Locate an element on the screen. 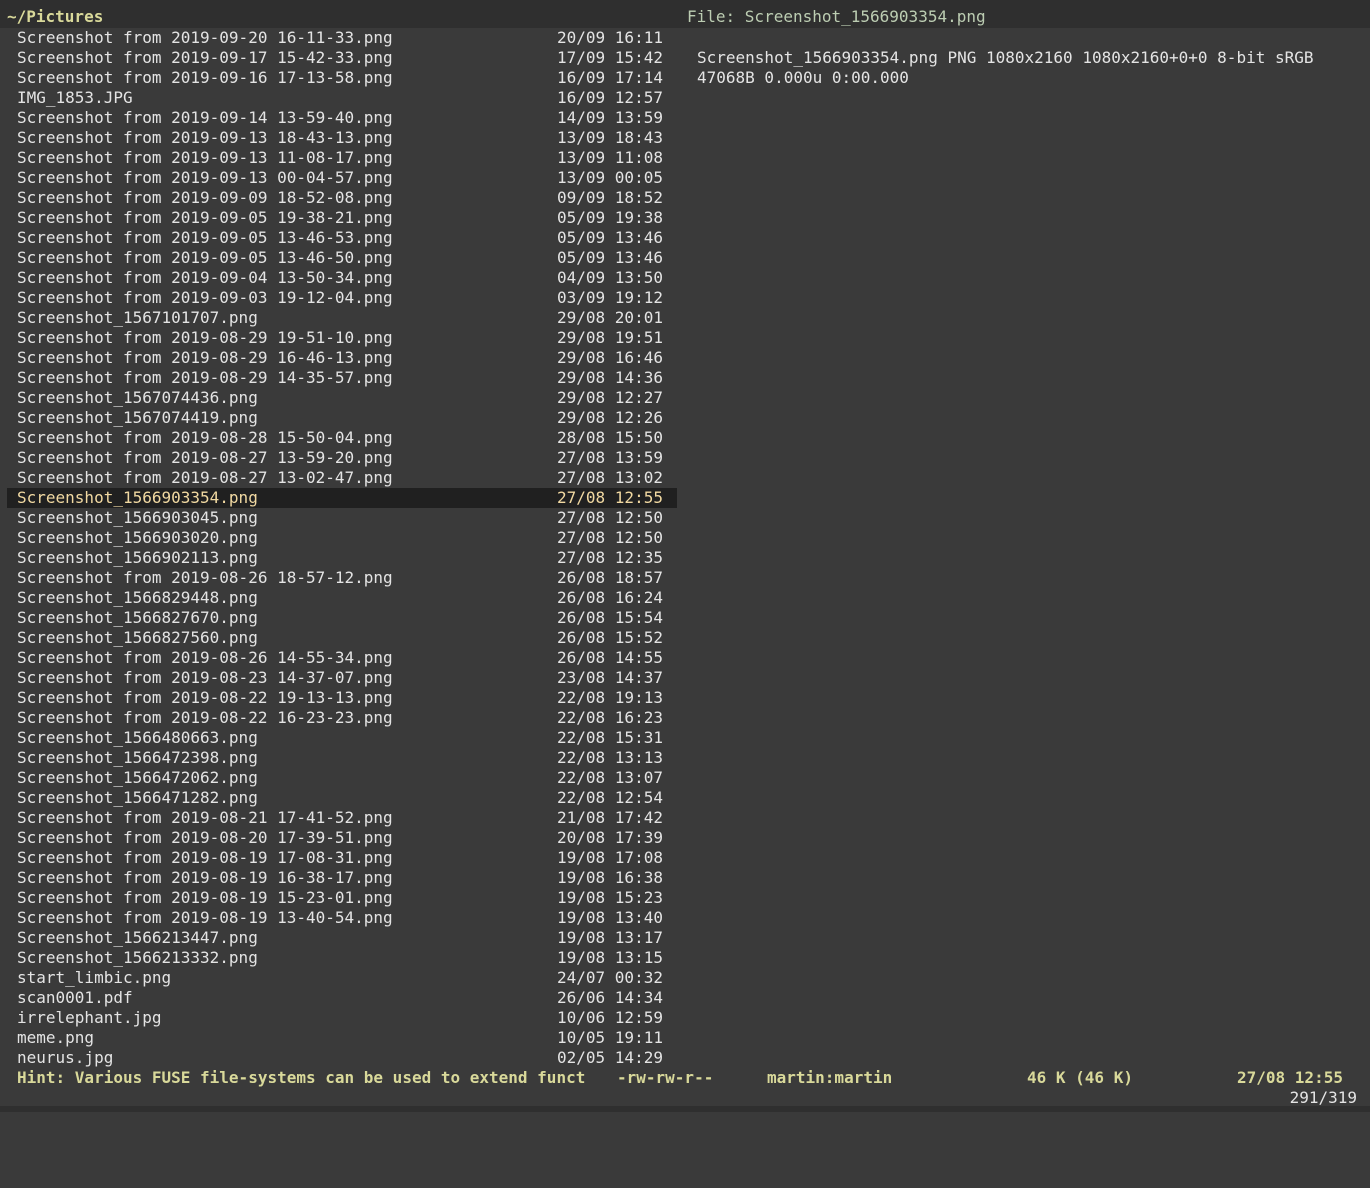 Image resolution: width=1370 pixels, height=1188 pixels. file-name: Screenshot_1567074436.png is located at coordinates (137, 397).